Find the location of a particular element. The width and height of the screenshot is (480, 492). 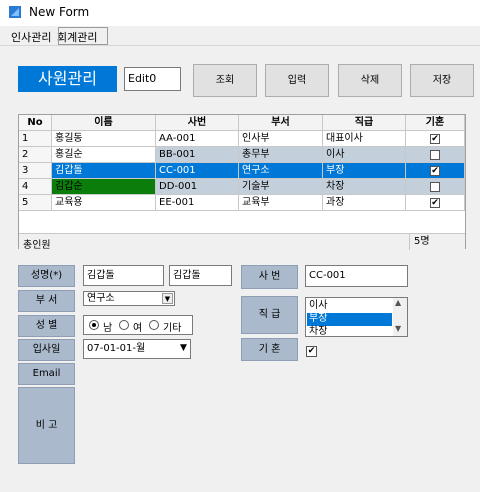

dept-select-value: 연구소 is located at coordinates (101, 298).